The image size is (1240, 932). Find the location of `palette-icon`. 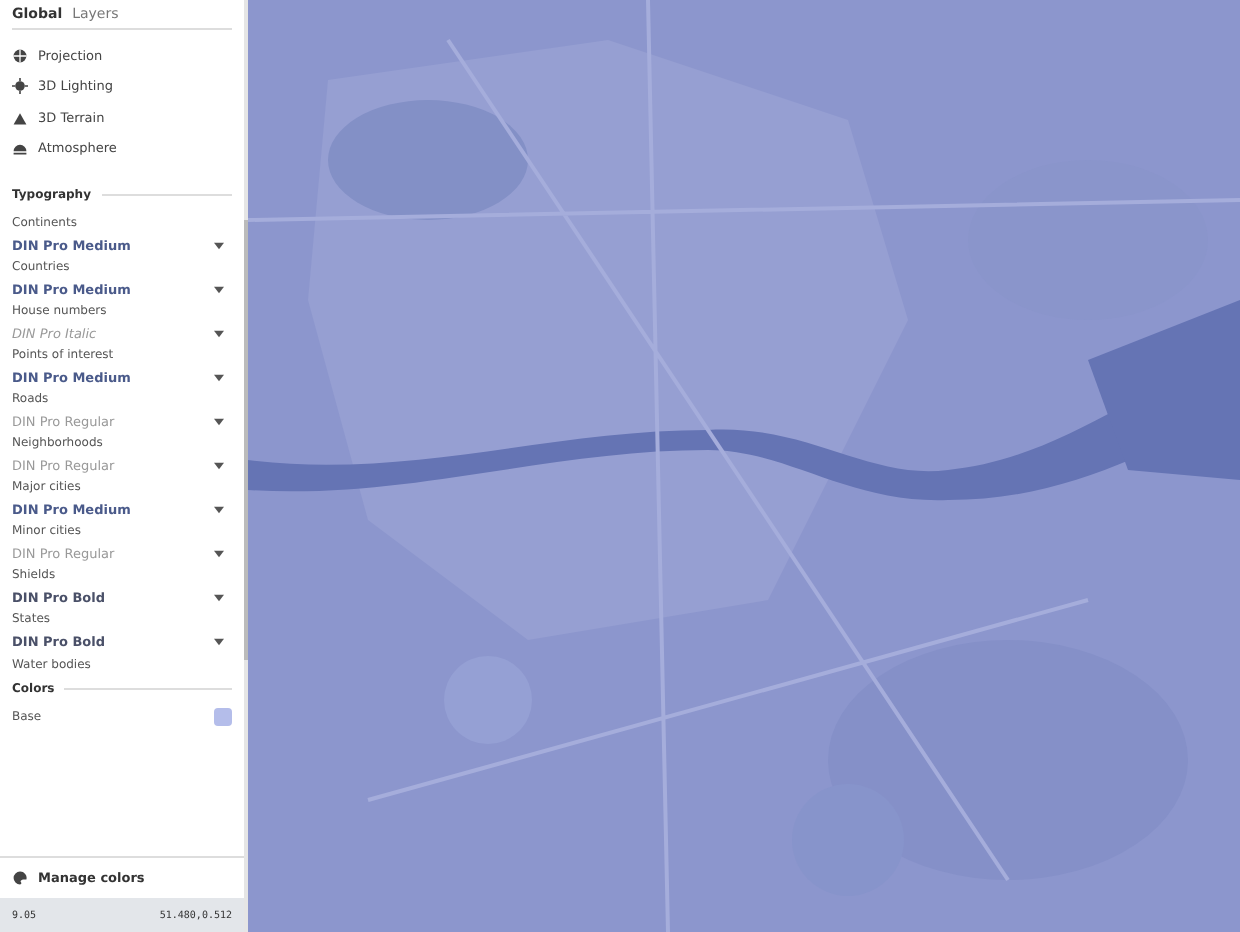

palette-icon is located at coordinates (20, 878).